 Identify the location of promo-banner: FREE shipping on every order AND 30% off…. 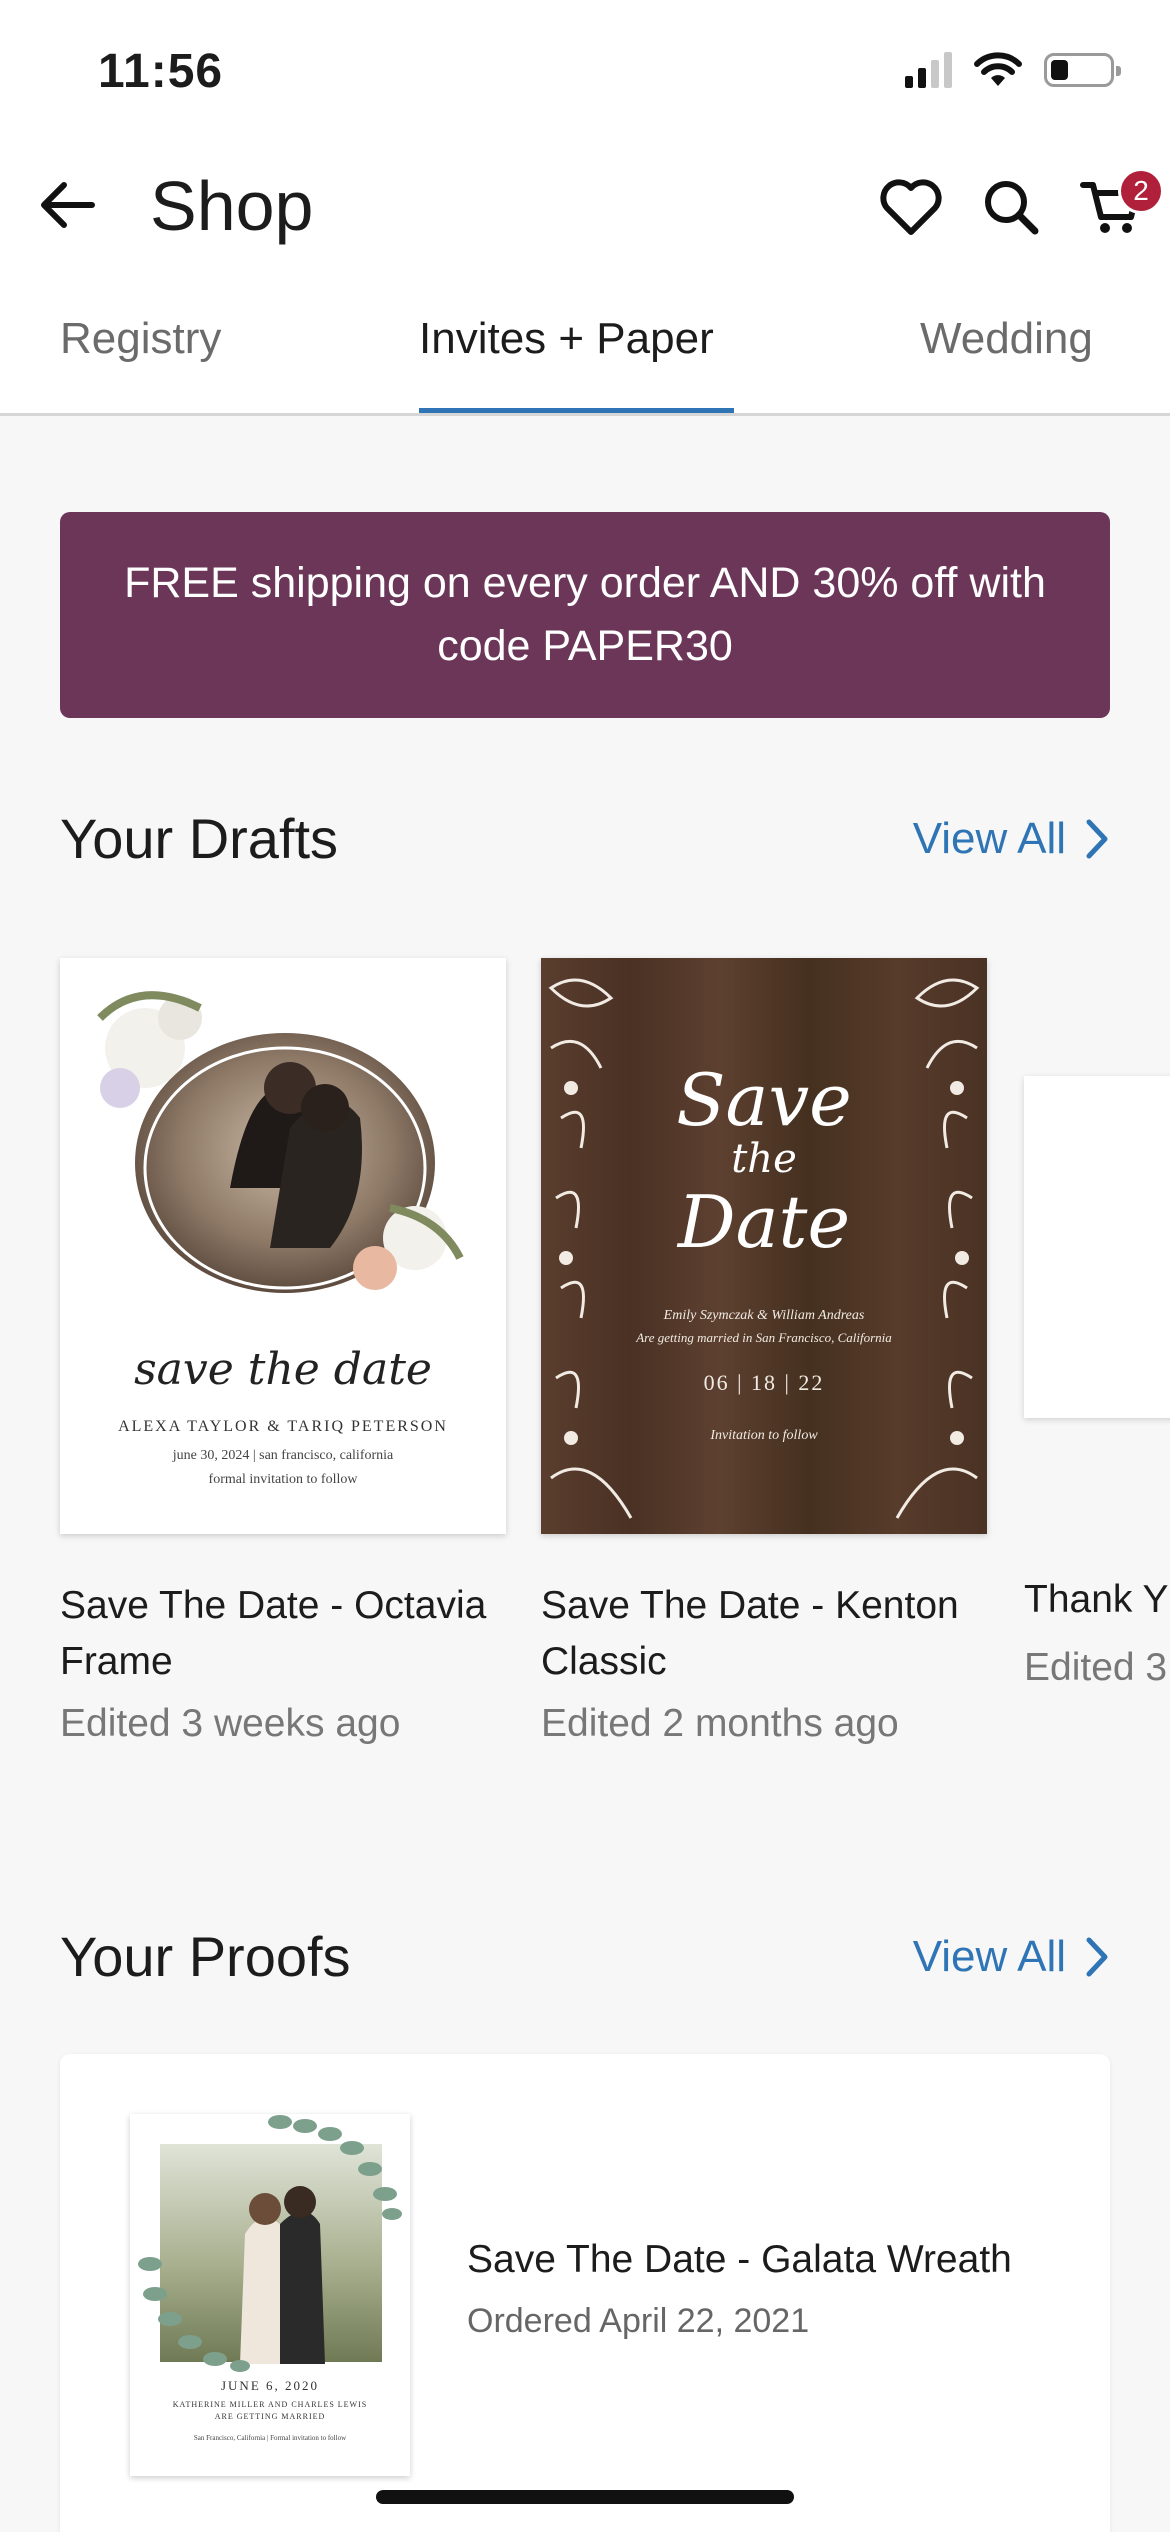
(585, 615).